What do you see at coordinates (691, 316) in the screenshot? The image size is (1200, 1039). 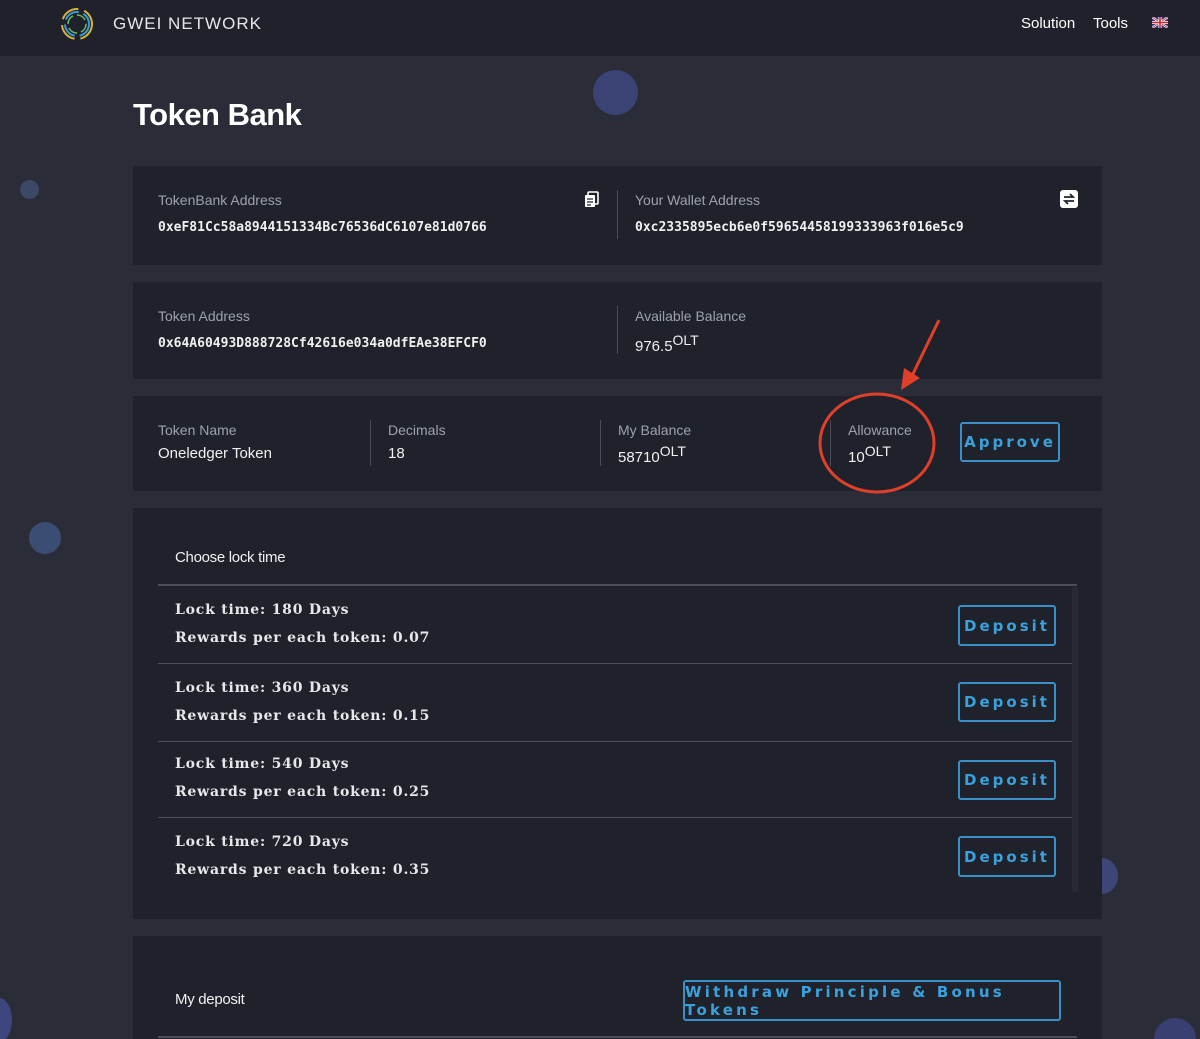 I see `available-balance-label: Available Balance` at bounding box center [691, 316].